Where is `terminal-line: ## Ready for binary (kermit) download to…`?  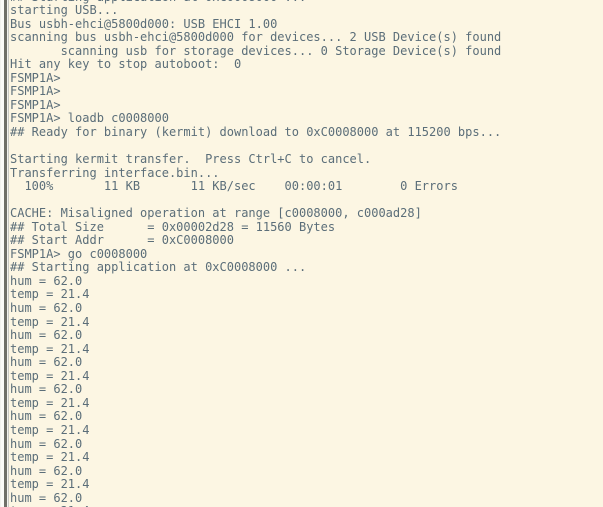
terminal-line: ## Ready for binary (kermit) download to… is located at coordinates (256, 131).